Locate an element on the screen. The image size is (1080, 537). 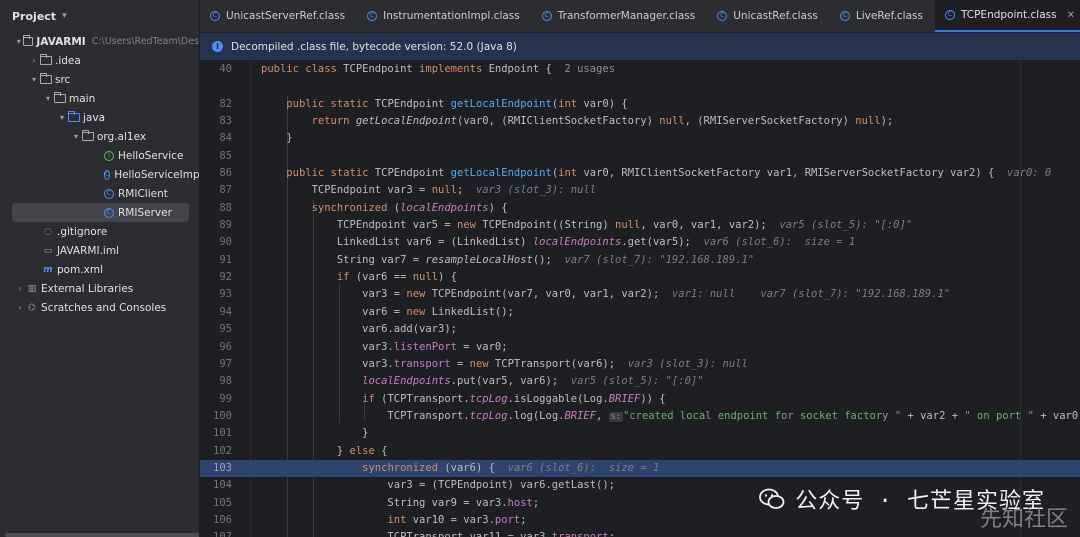
tree-item-src: ▾ src is located at coordinates (99, 79).